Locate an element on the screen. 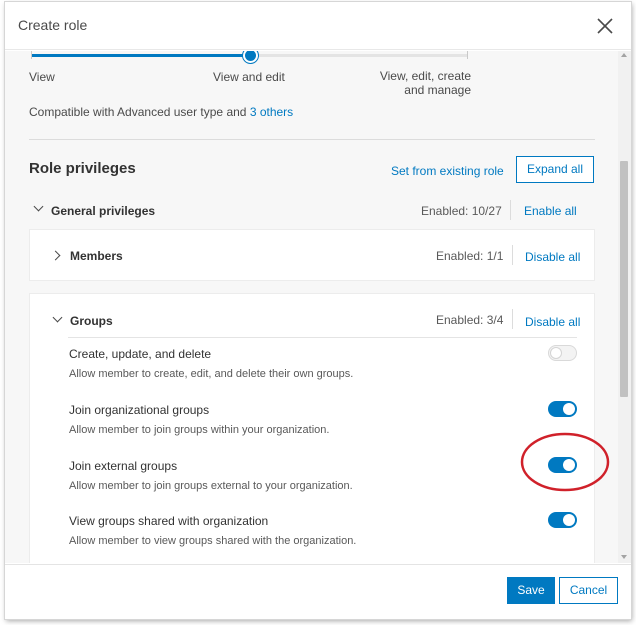 The image size is (636, 625). members-disable-all-link: Disable all is located at coordinates (552, 257).